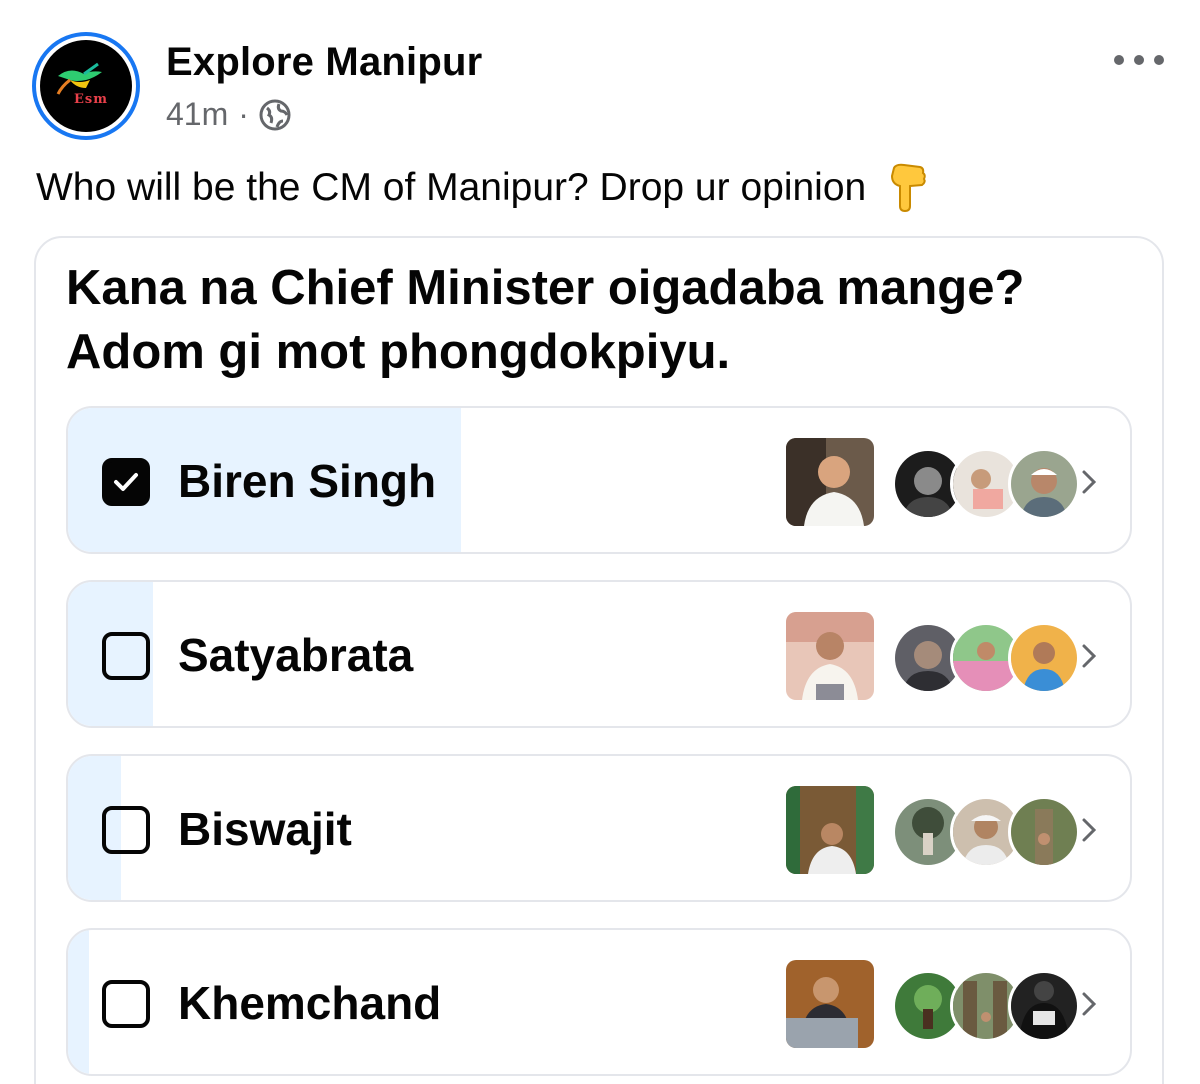  Describe the element at coordinates (79, 78) in the screenshot. I see `hummingbird-logo-icon` at that location.